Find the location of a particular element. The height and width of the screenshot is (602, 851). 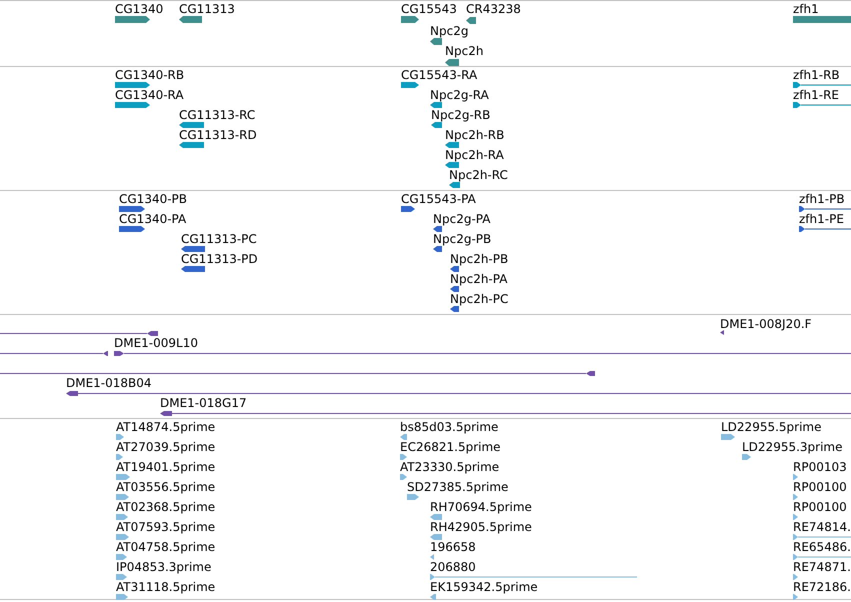

feature-label: RH42905.5prime is located at coordinates (481, 527).